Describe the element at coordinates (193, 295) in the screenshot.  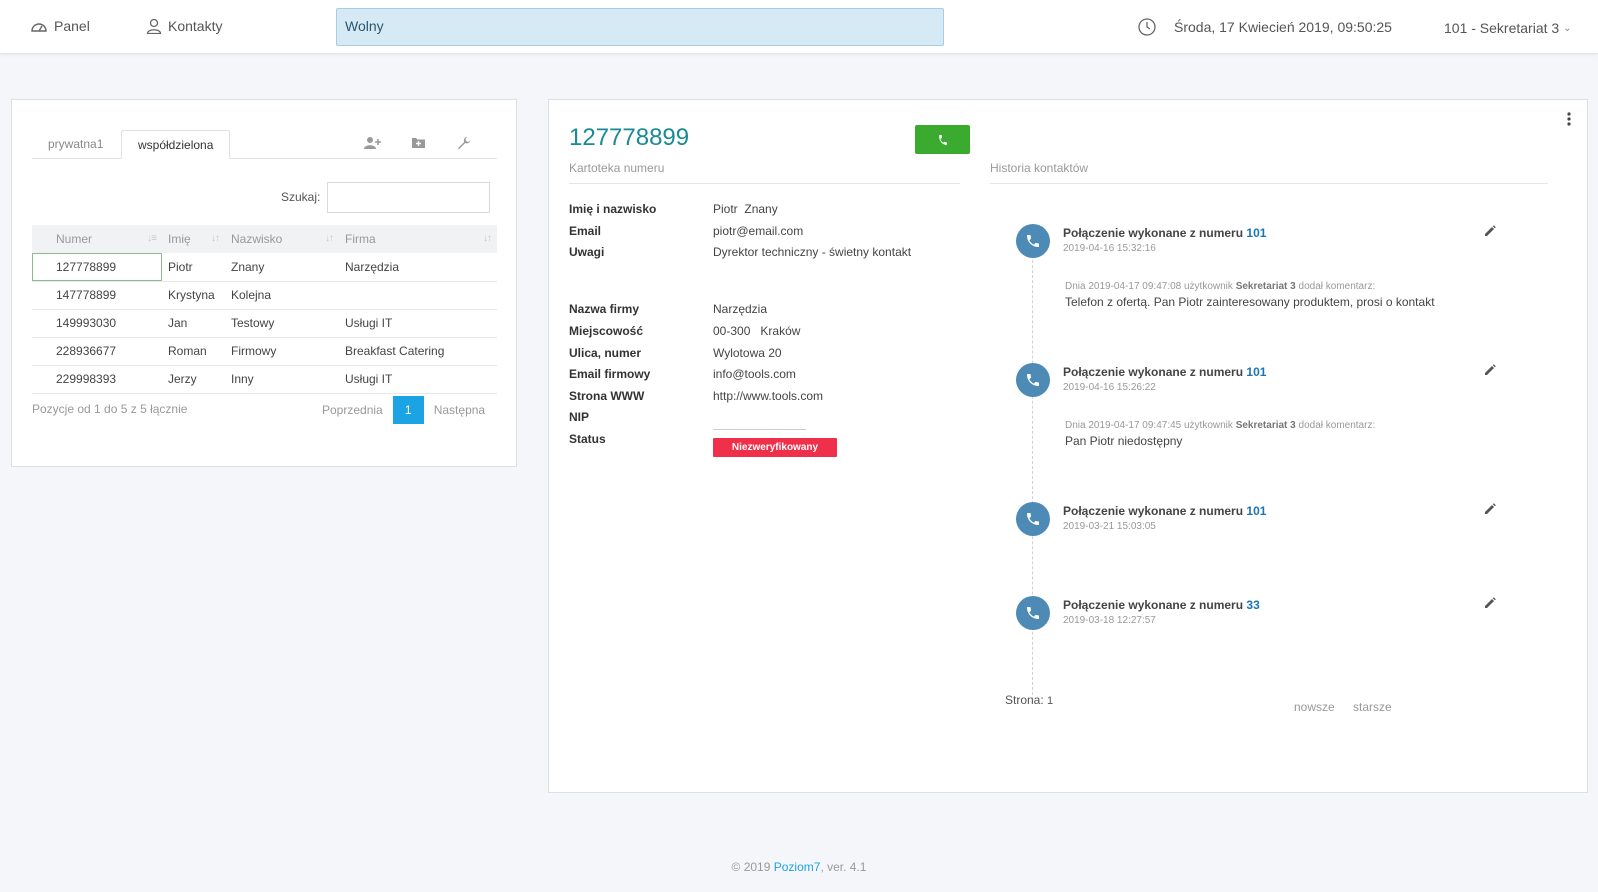
I see `cell-imie: Krystyna` at that location.